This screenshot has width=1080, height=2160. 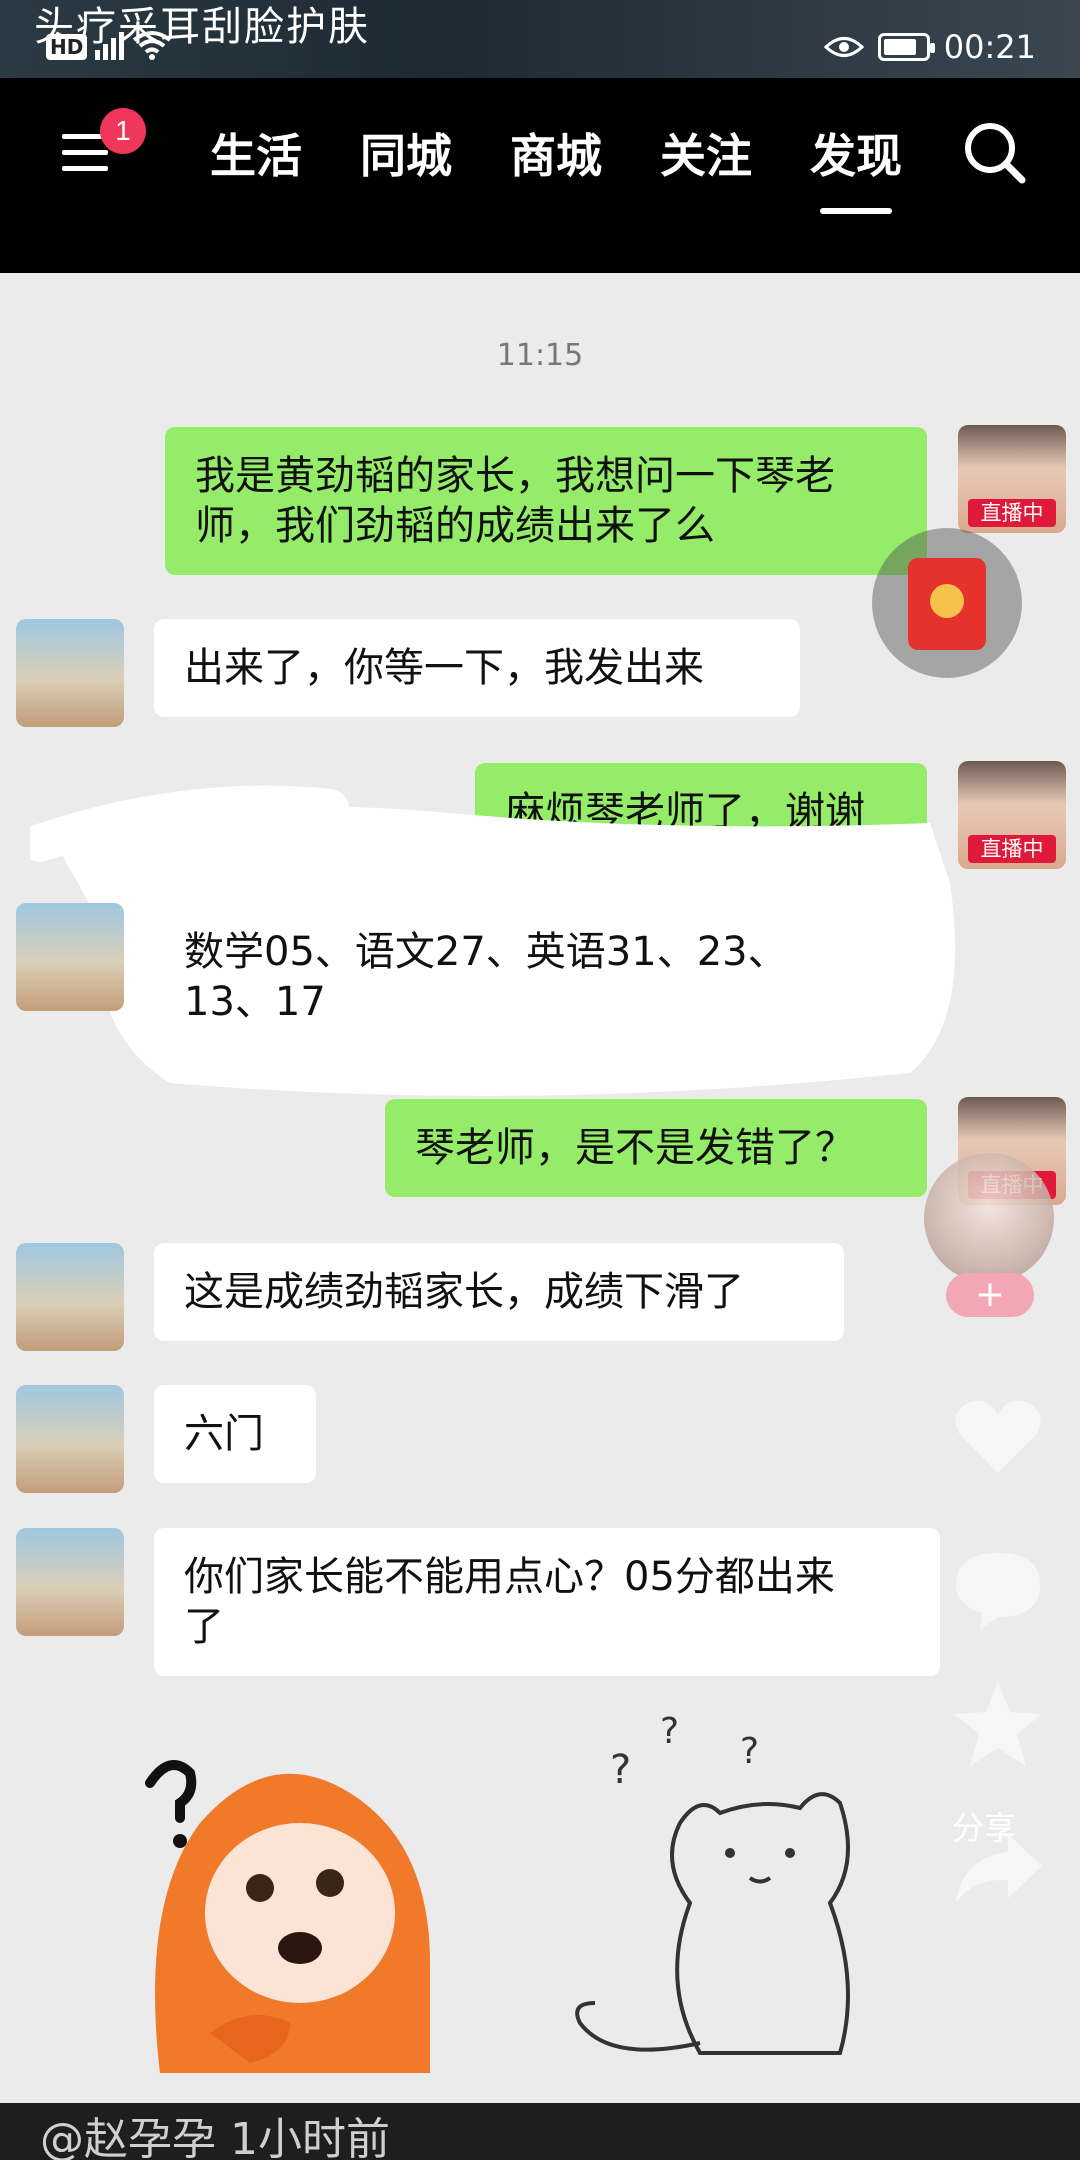 I want to click on message-bubble-me: 琴老师，是不是发错了？, so click(x=656, y=1148).